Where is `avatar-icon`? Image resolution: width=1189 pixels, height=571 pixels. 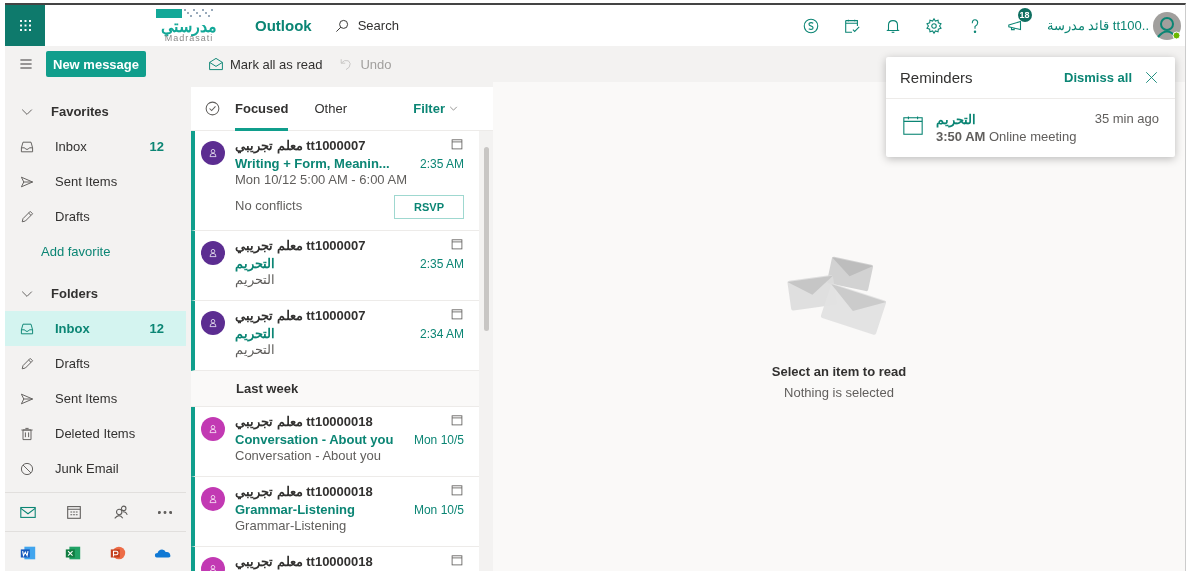
avatar-icon is located at coordinates (1167, 25).